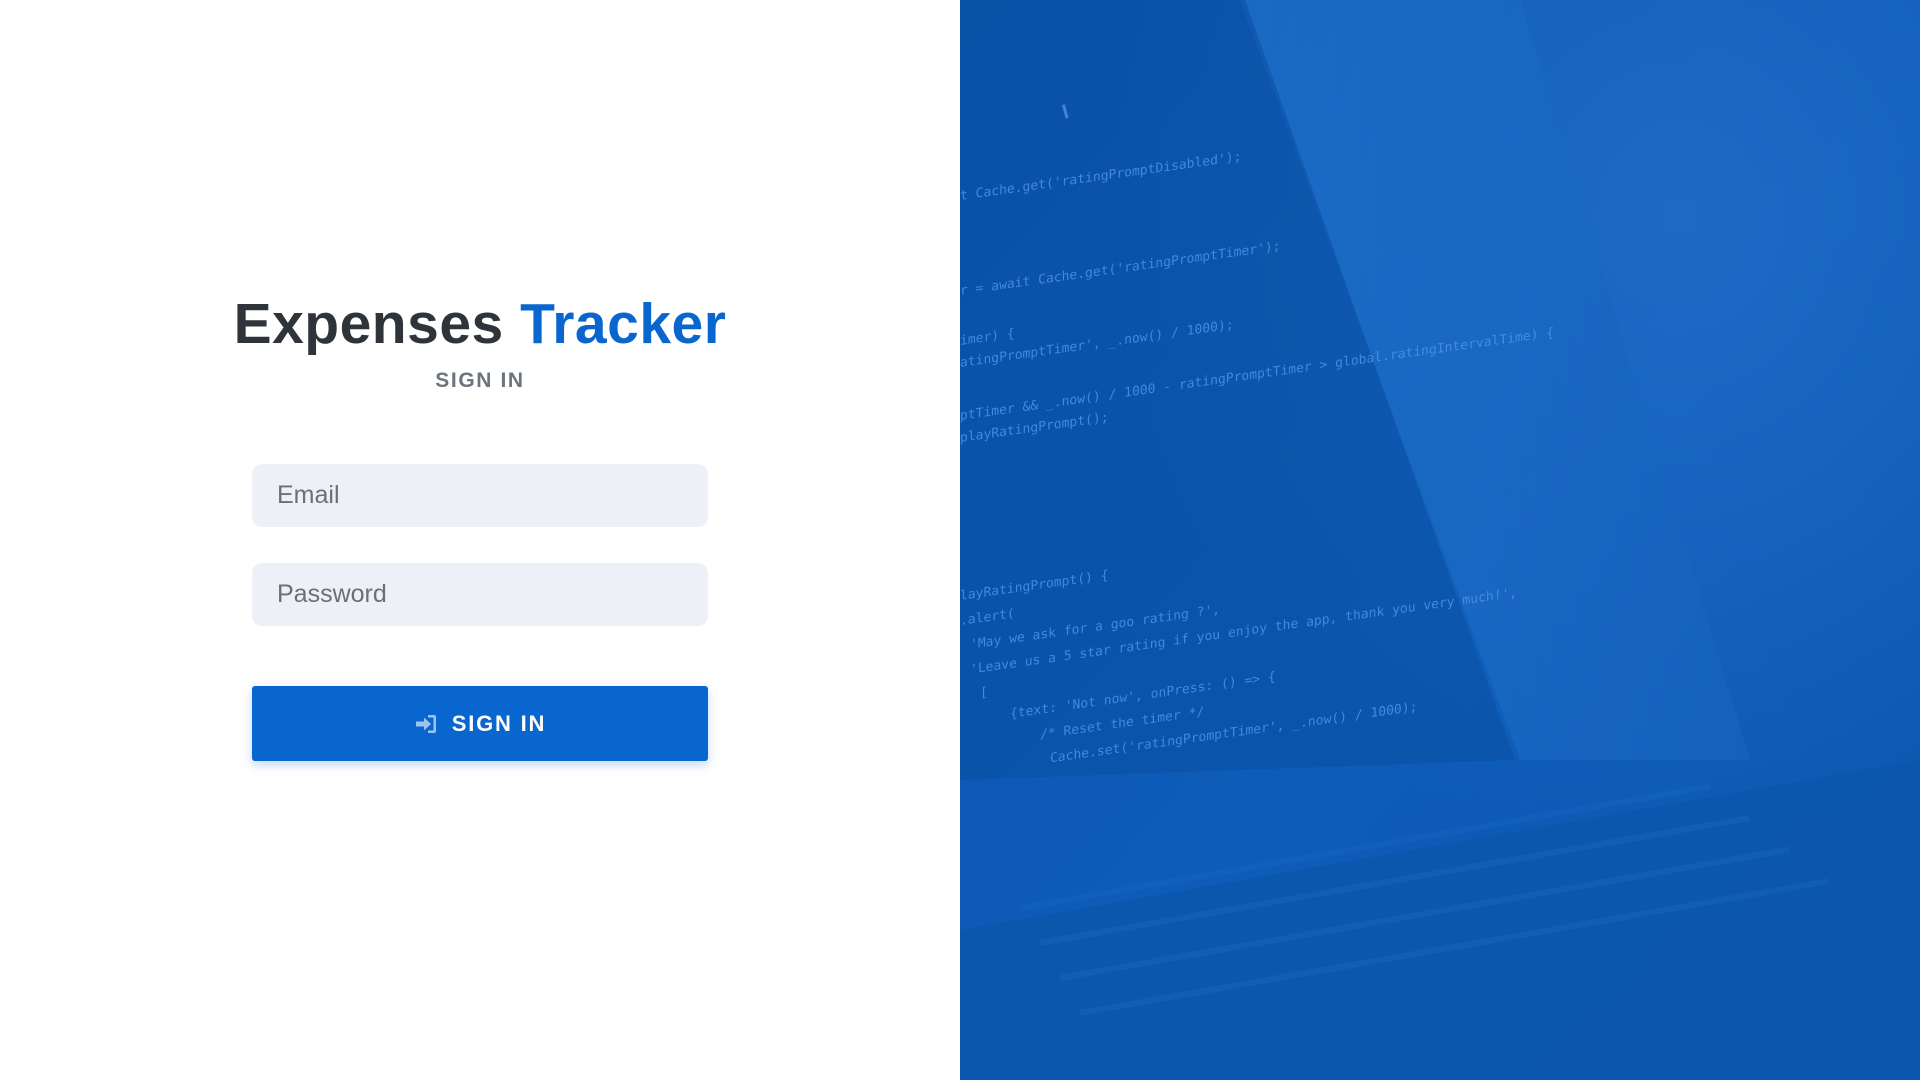  I want to click on sign-in-button-label: SIGN IN, so click(499, 723).